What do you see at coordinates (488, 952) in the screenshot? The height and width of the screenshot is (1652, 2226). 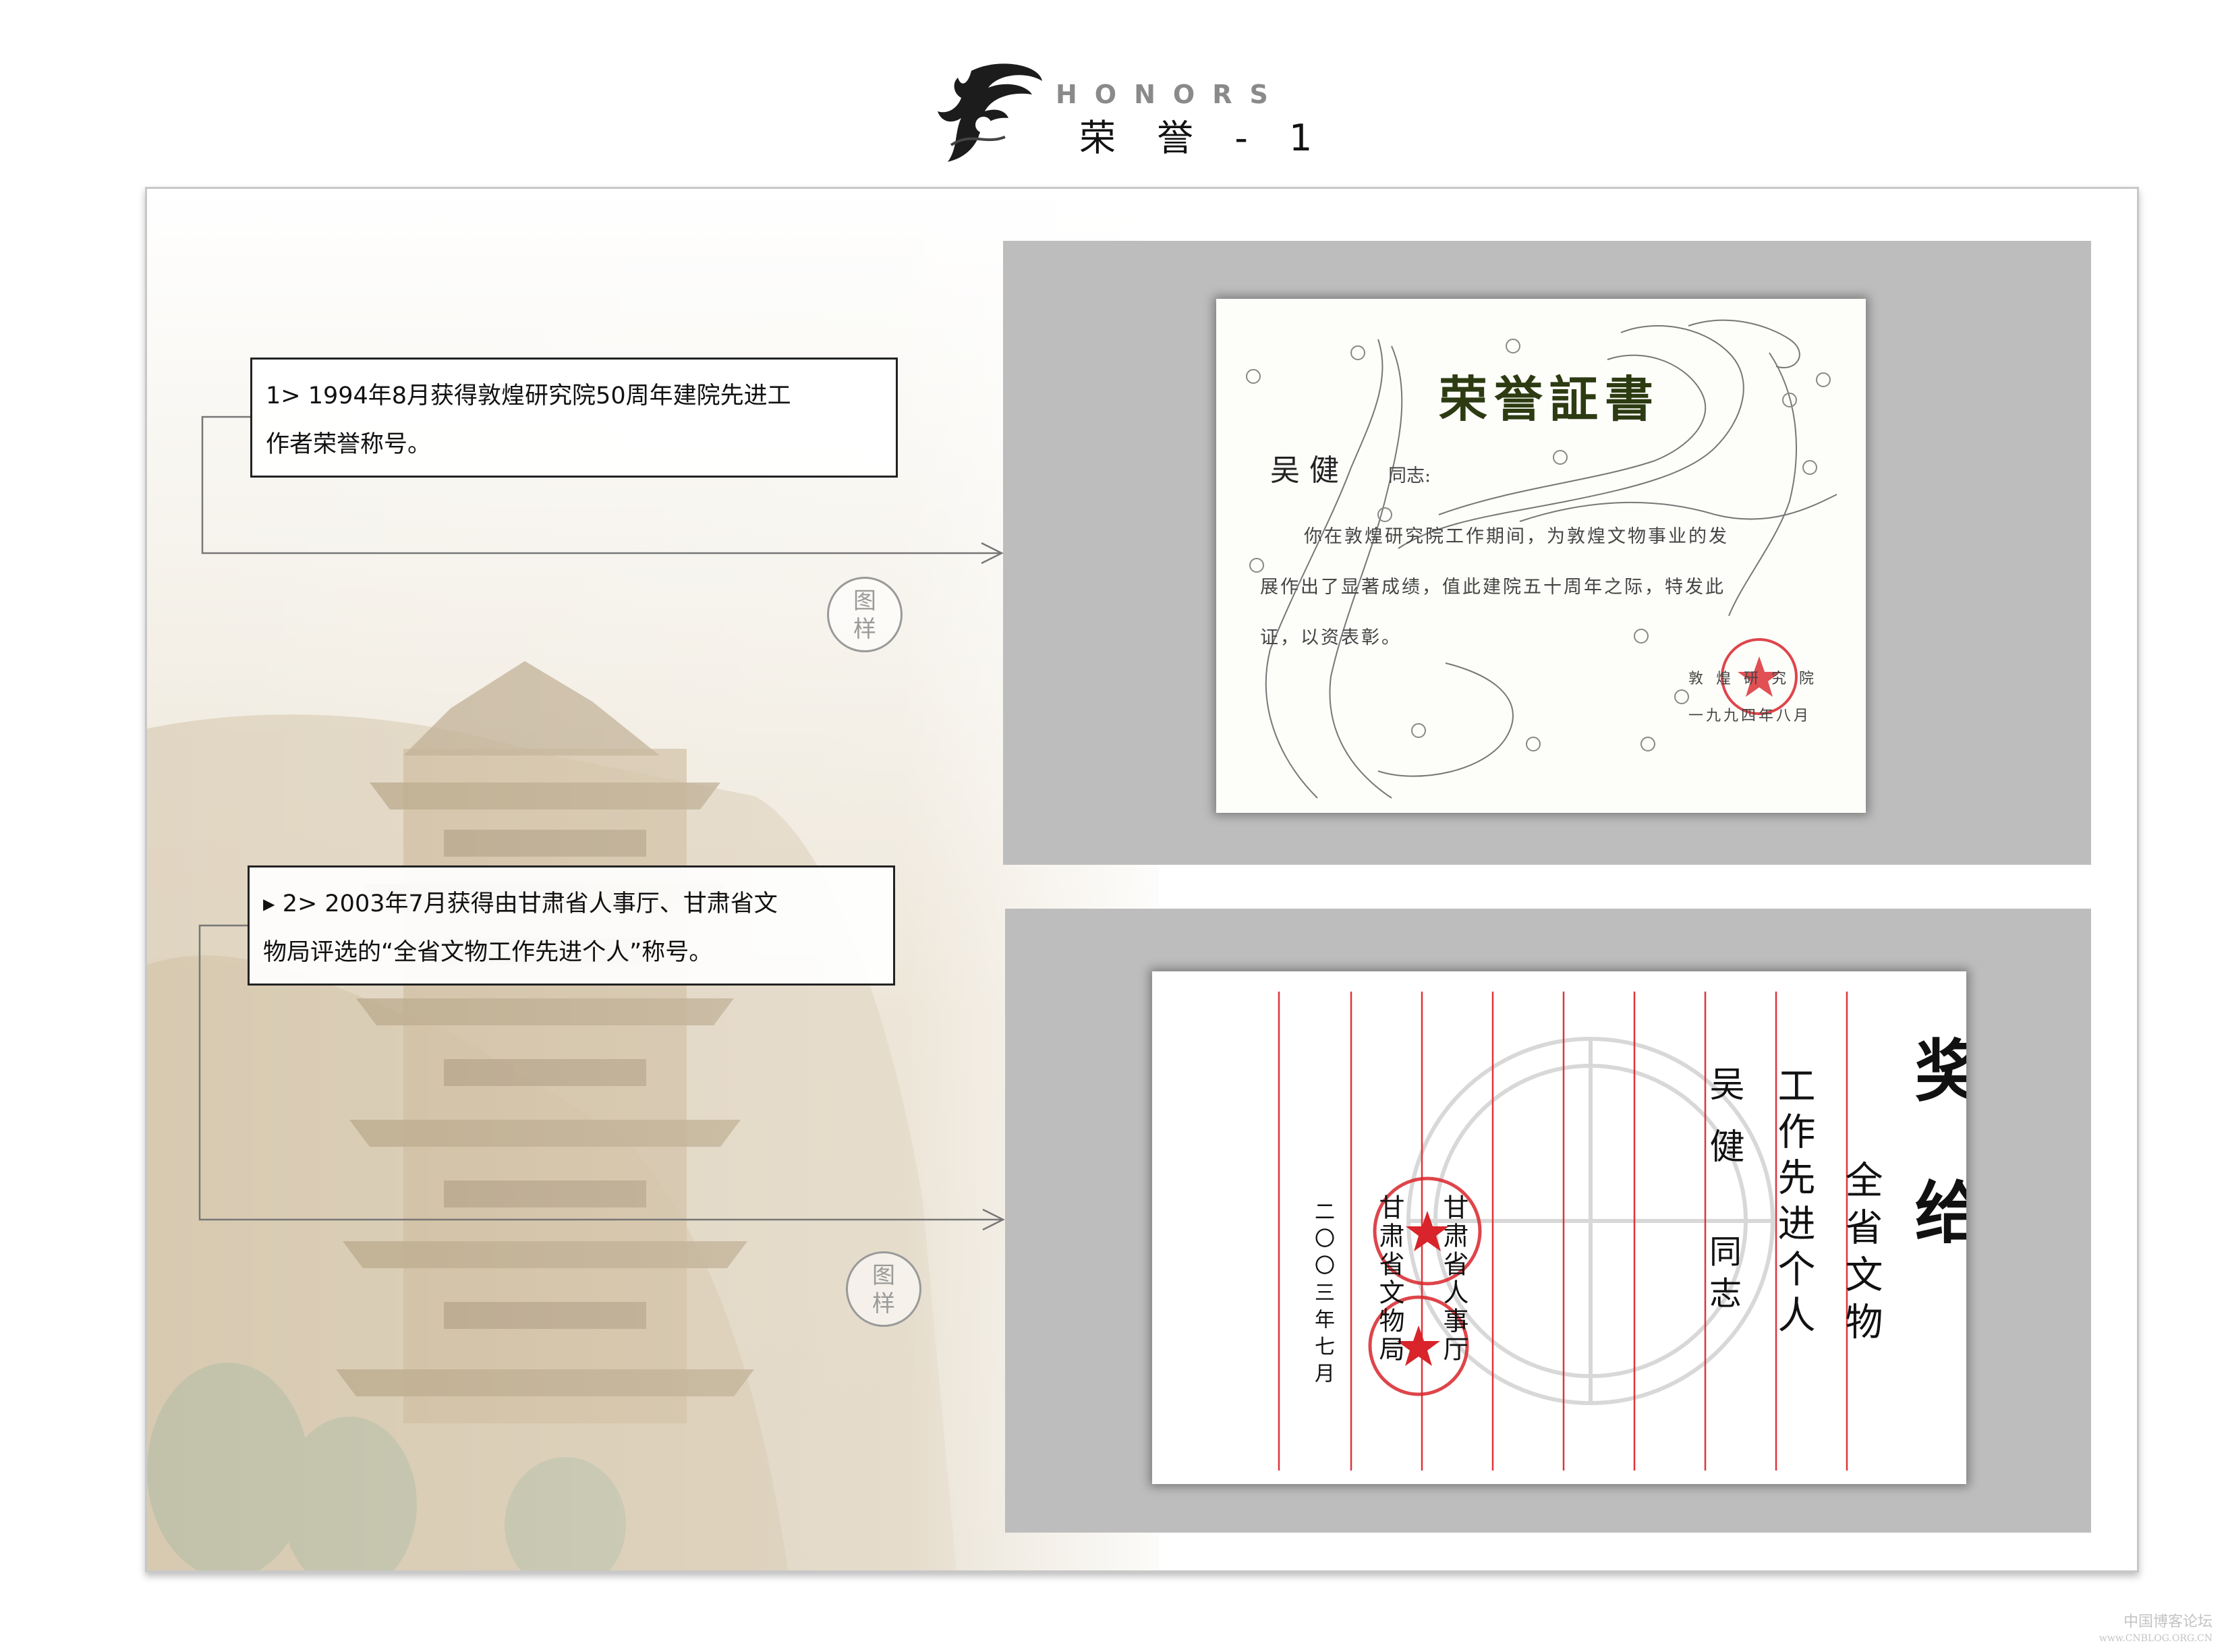 I see `caption-2-line2: 物局评选的“全省文物工作先进个人”称号。` at bounding box center [488, 952].